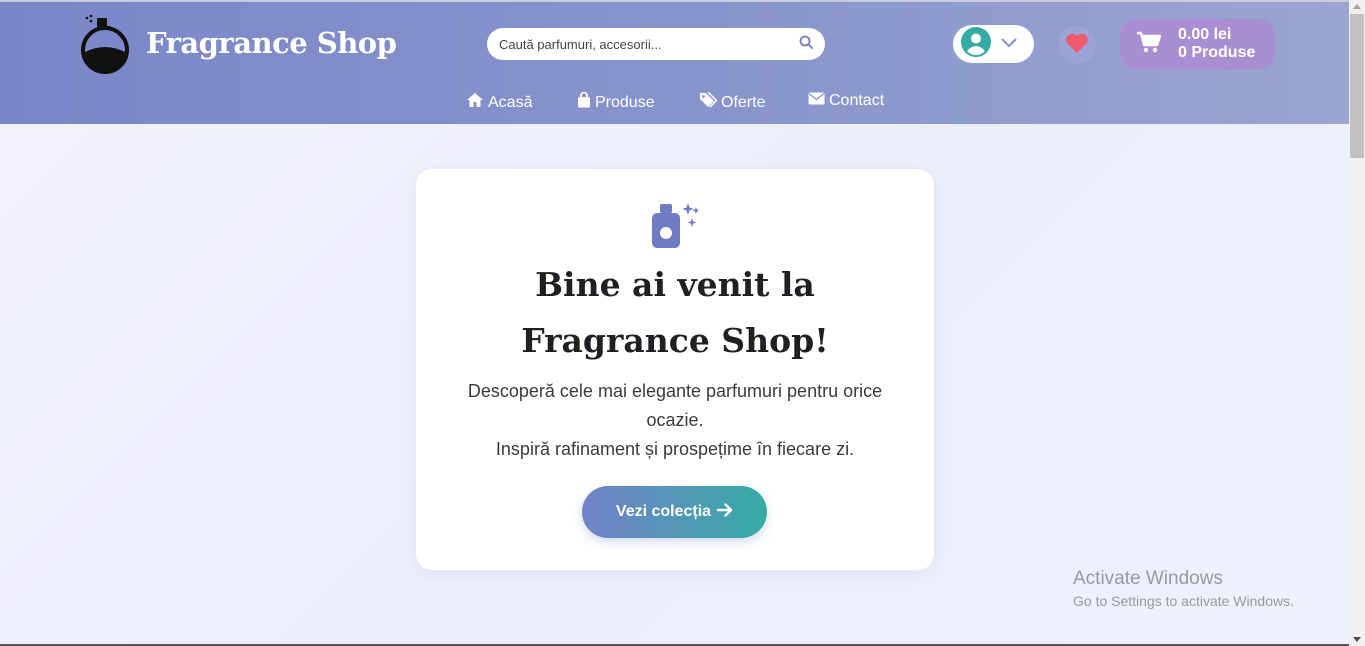  Describe the element at coordinates (1183, 601) in the screenshot. I see `watermark-subtitle: Go to Settings to activate Windows.` at that location.